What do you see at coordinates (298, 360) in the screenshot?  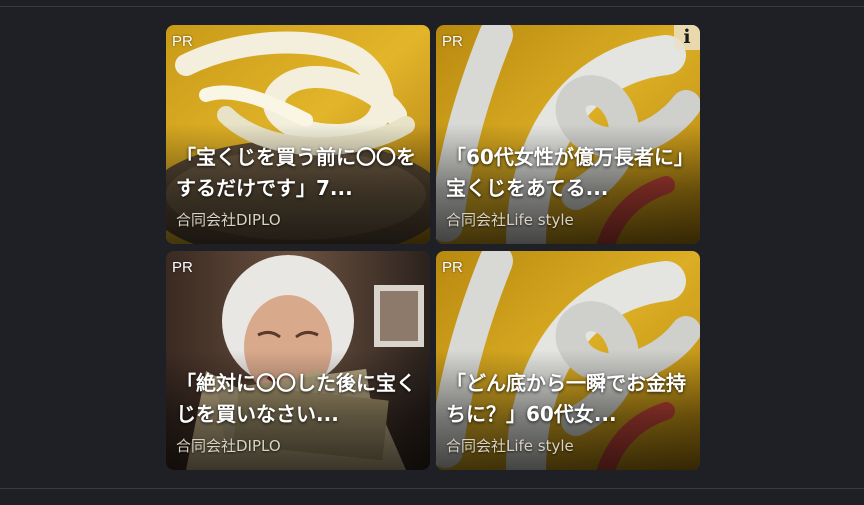 I see `ad-card-3: PR 「絶対に〇〇した後に宝くじを買いなさい... 合同会社DIPLO` at bounding box center [298, 360].